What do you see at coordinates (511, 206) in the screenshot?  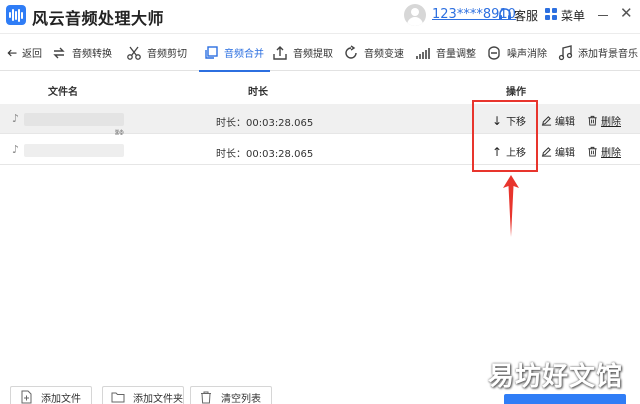 I see `annotation-arrow-icon` at bounding box center [511, 206].